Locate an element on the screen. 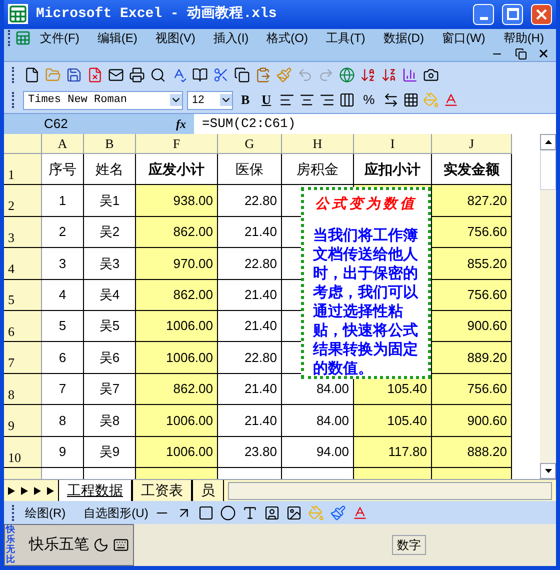 The image size is (560, 570). hyperlink-icon is located at coordinates (347, 74).